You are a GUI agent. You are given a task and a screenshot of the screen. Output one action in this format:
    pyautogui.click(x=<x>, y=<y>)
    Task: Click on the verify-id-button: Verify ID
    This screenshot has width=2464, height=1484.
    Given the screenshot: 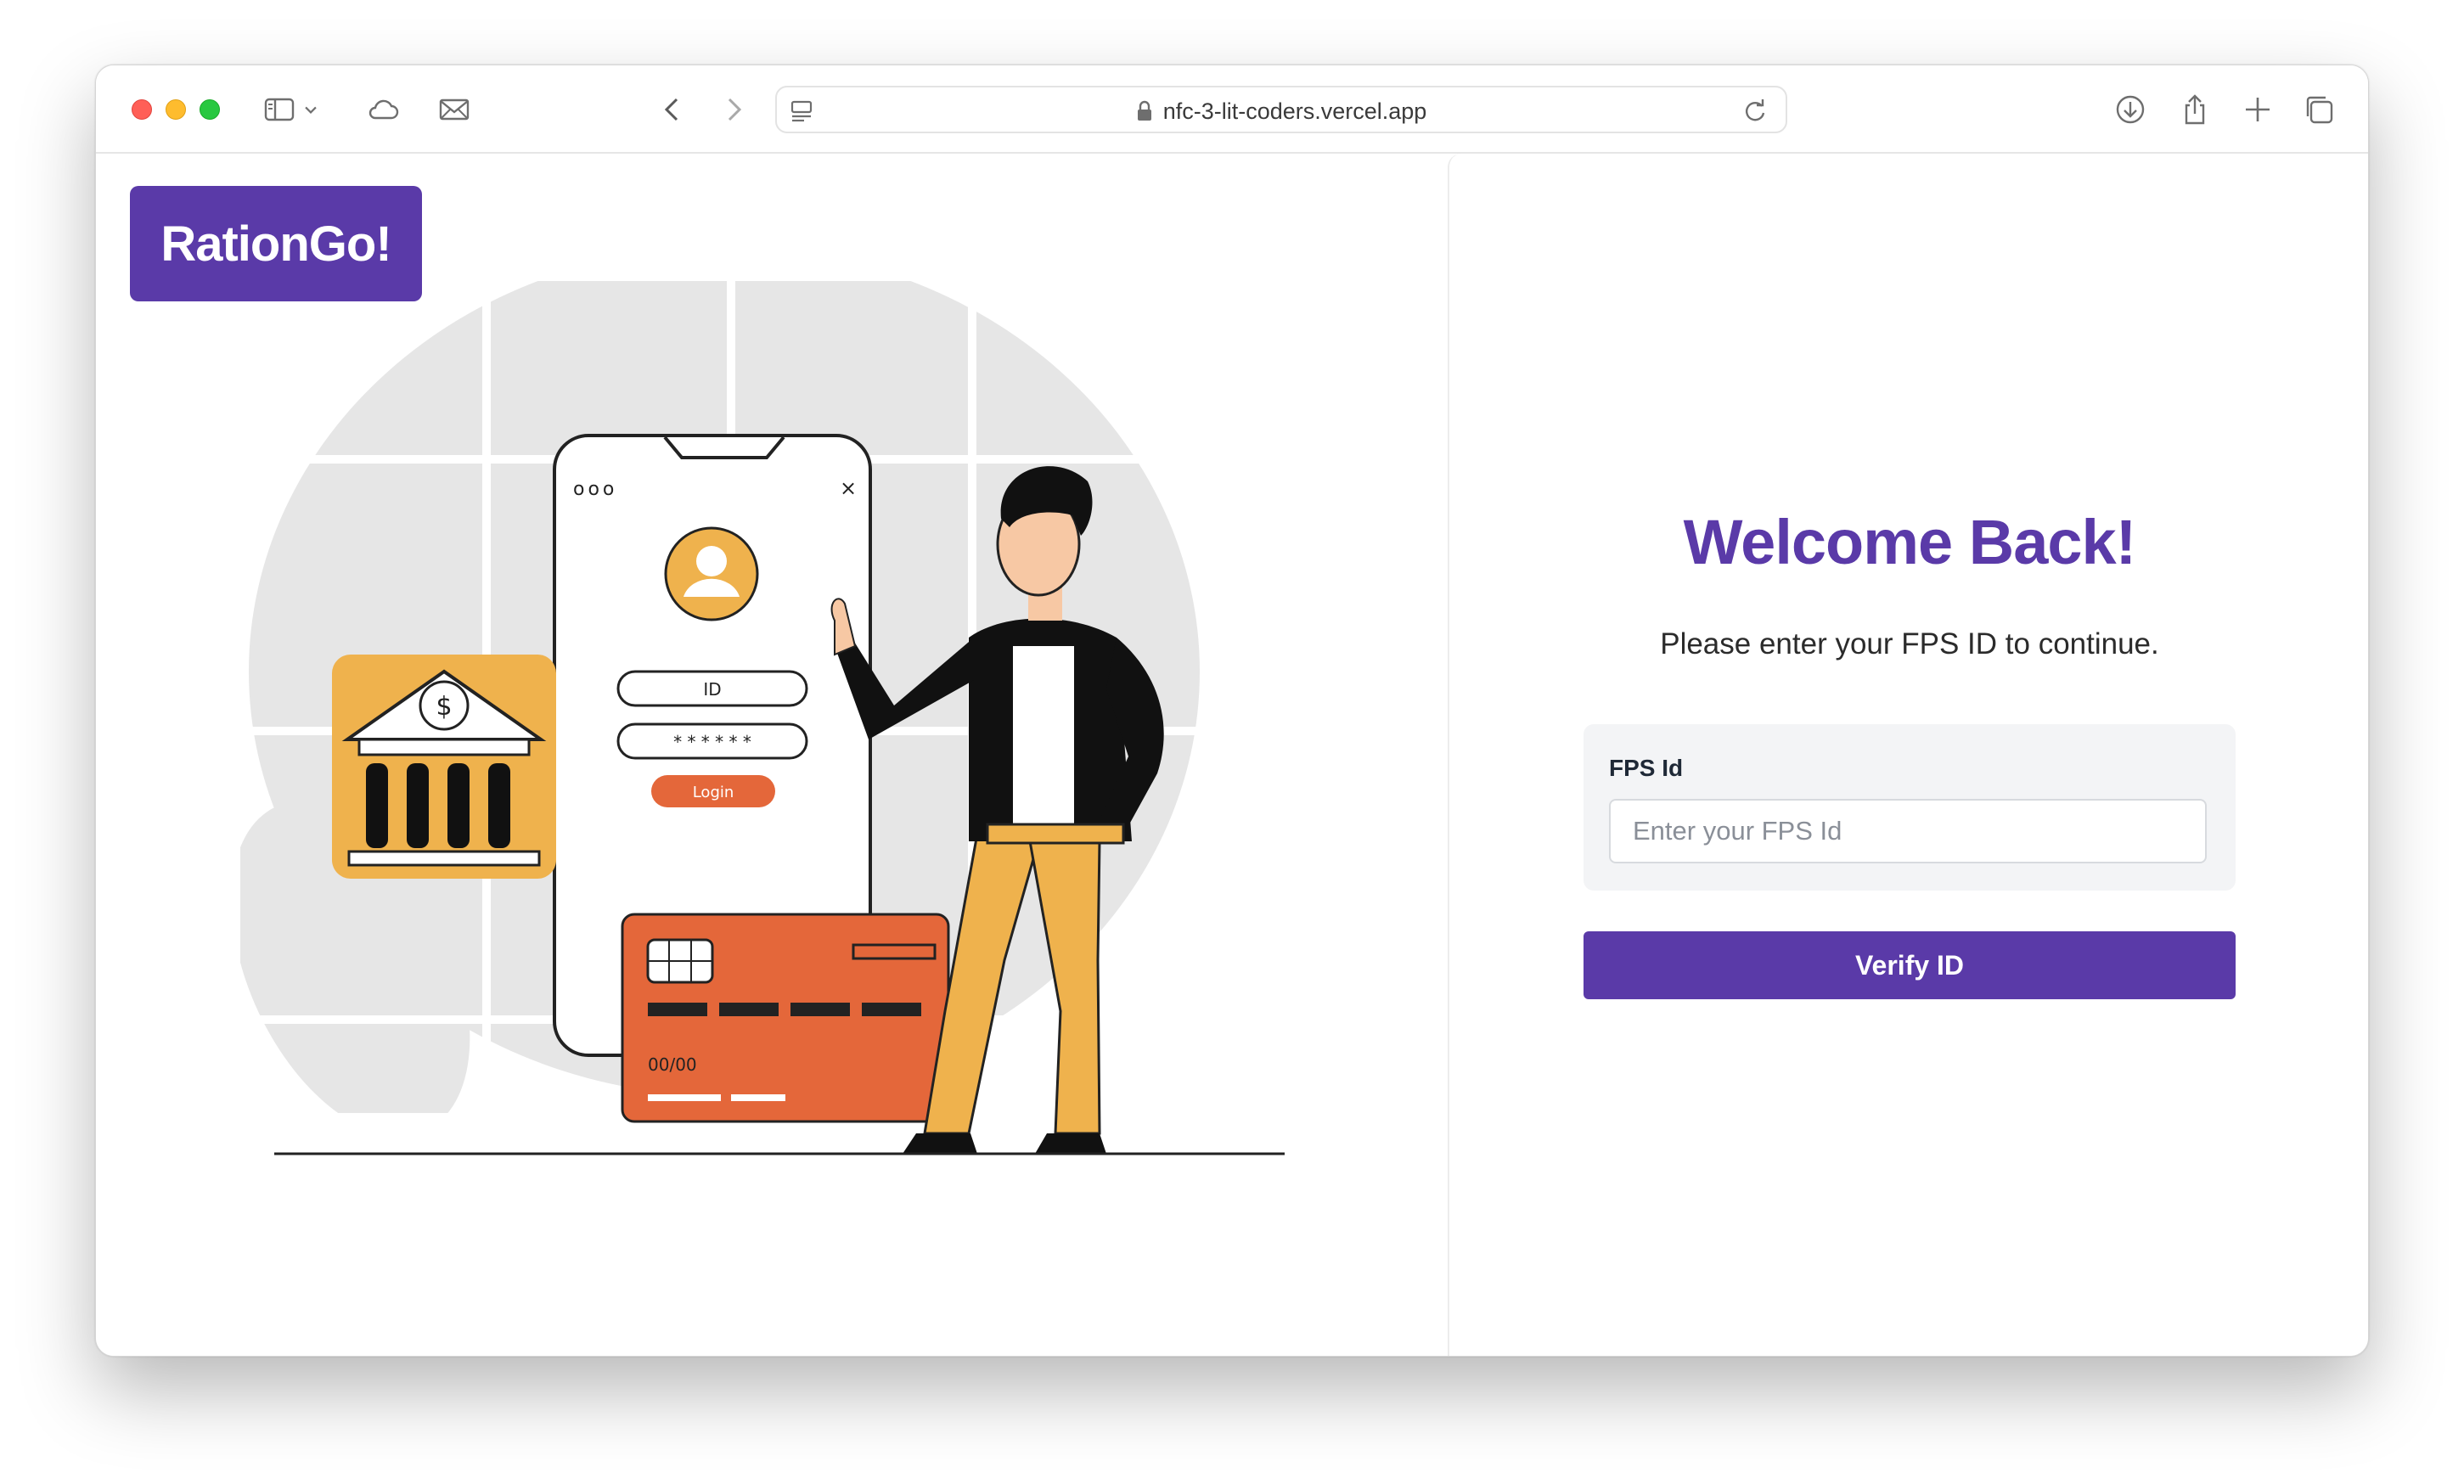 What is the action you would take?
    pyautogui.click(x=1910, y=965)
    